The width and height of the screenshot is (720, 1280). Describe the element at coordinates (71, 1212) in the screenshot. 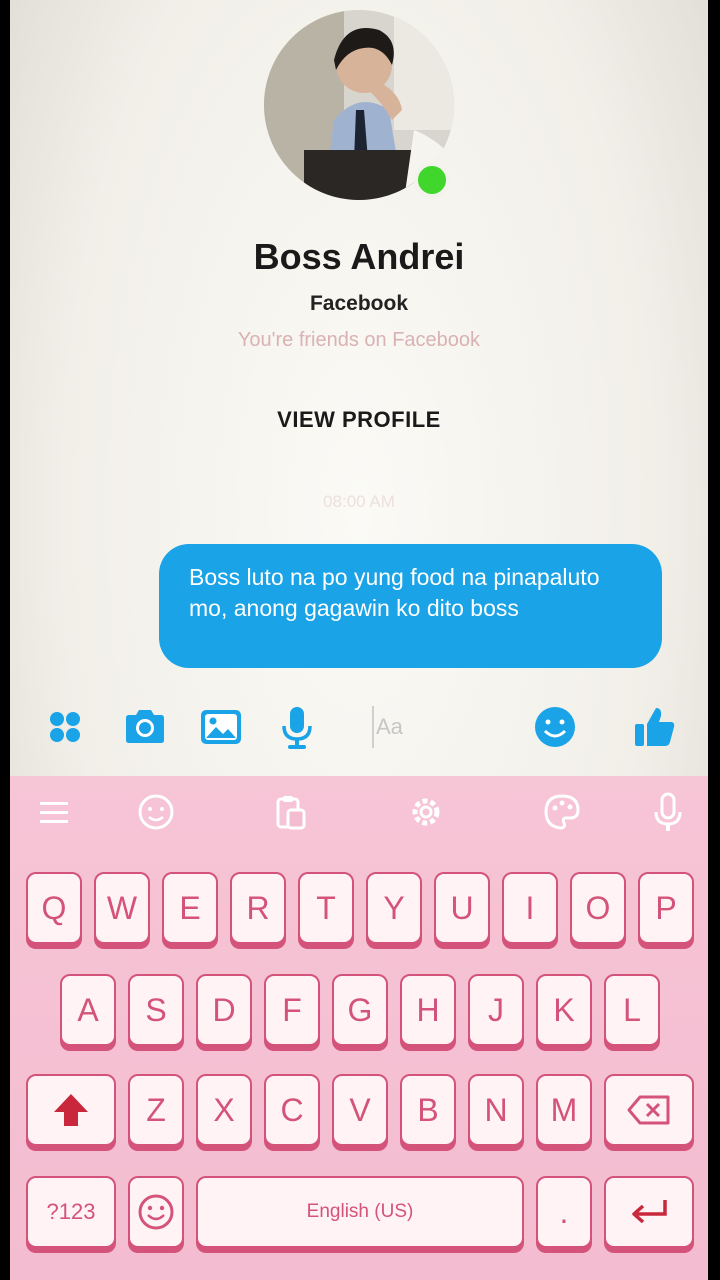

I see `symbols-key: ?123` at that location.